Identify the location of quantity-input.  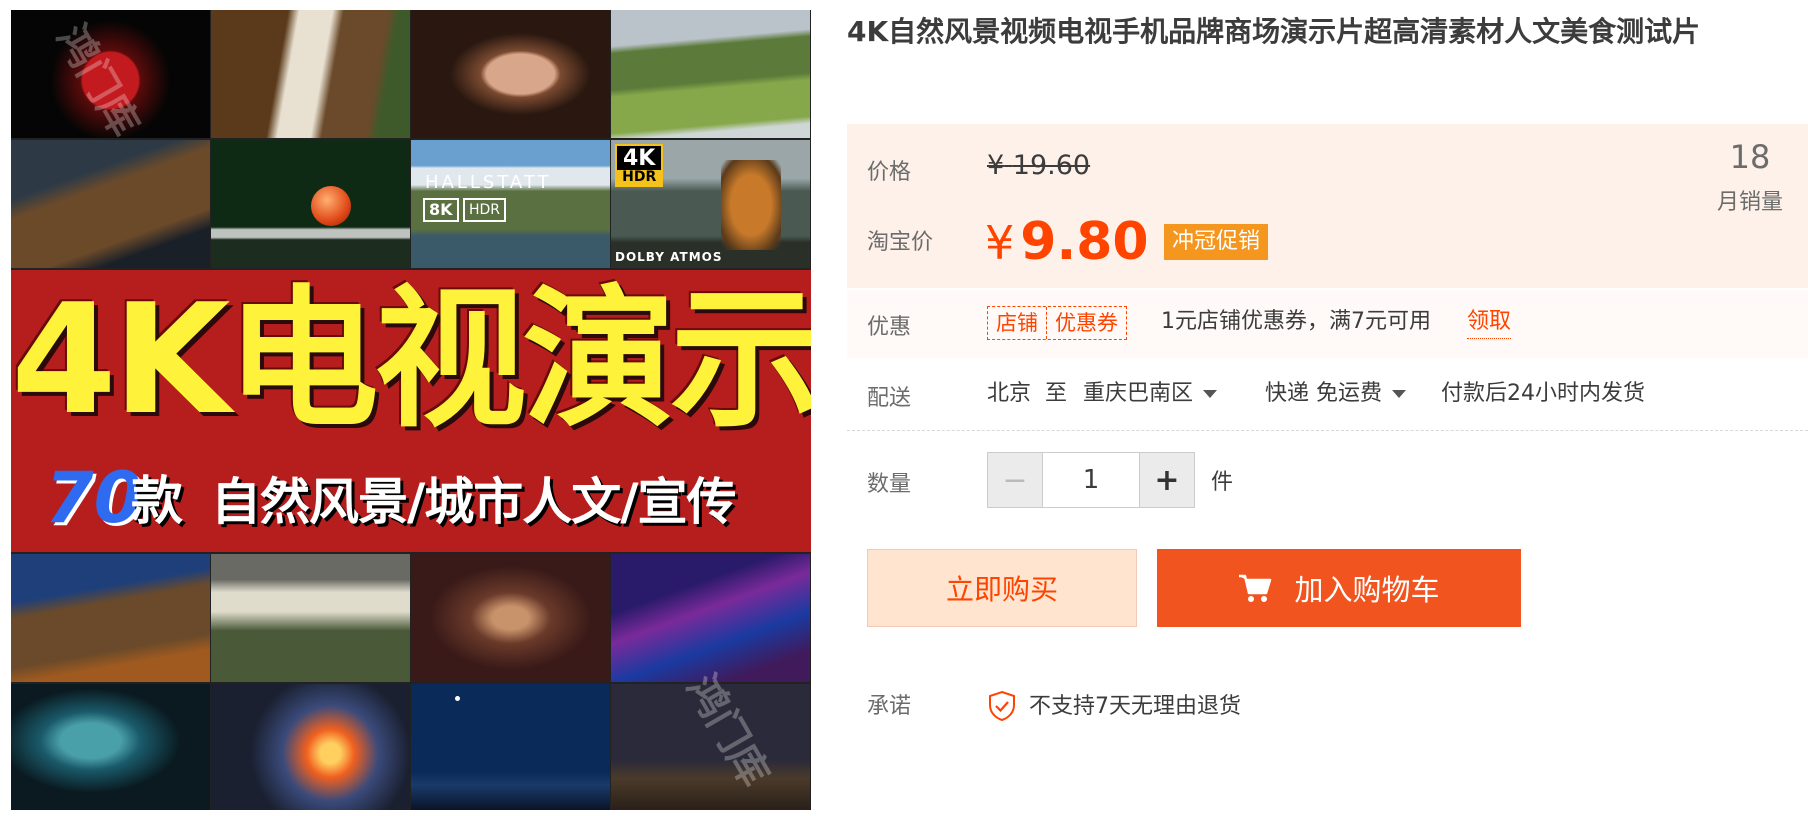
(1091, 480).